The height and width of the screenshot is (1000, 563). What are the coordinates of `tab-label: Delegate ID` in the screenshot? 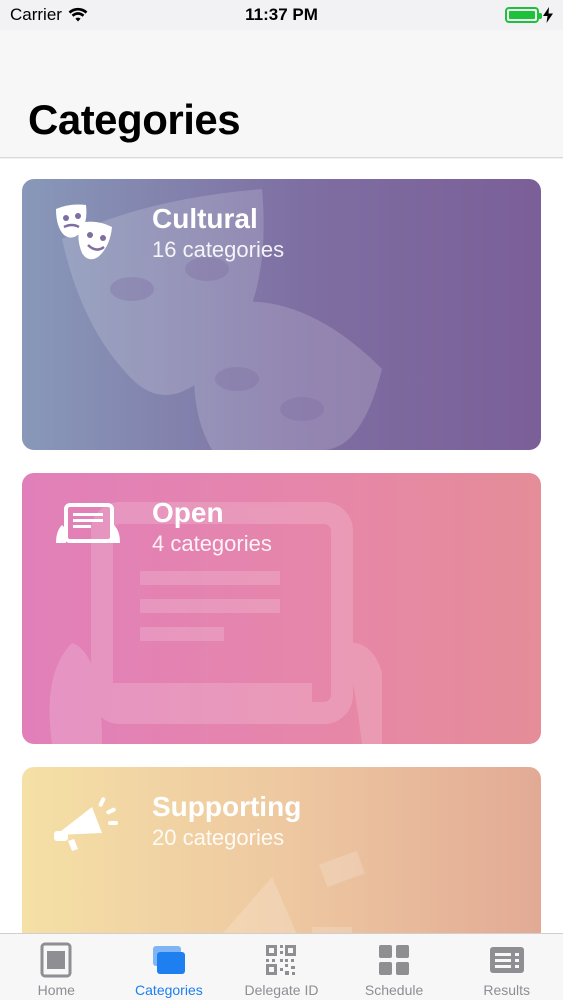 It's located at (281, 990).